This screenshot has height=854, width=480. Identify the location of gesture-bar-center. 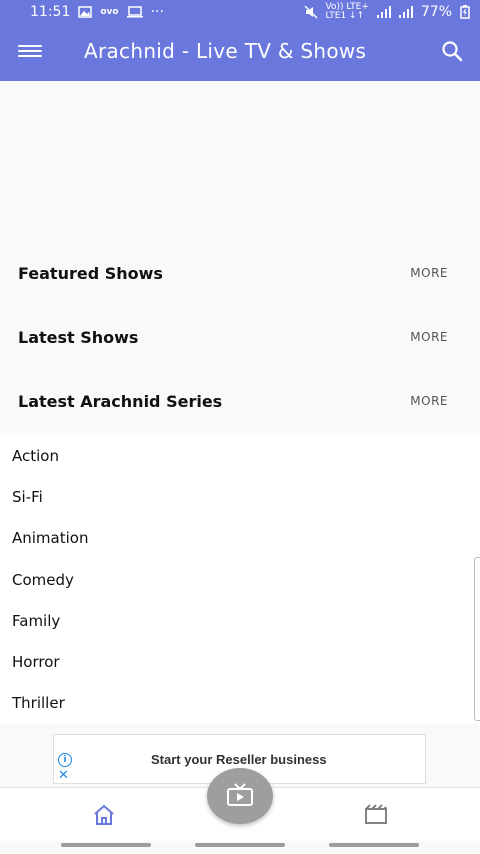
(240, 845).